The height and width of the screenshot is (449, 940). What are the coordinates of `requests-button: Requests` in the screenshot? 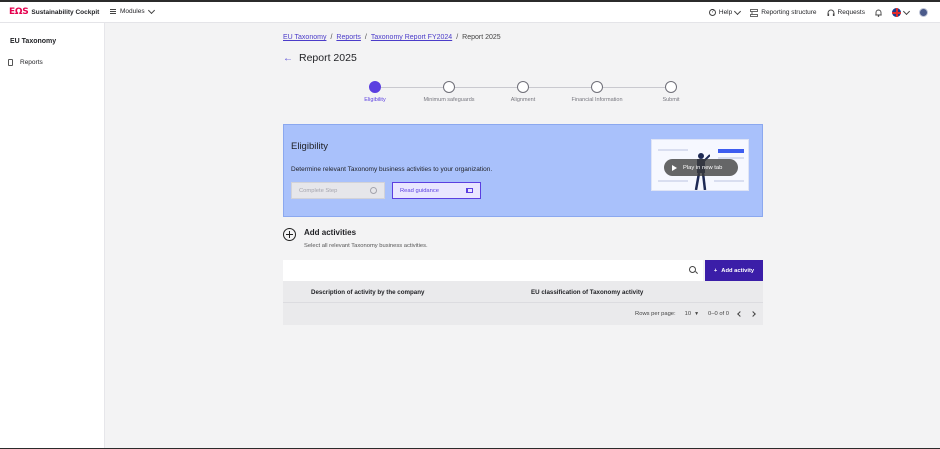 It's located at (846, 13).